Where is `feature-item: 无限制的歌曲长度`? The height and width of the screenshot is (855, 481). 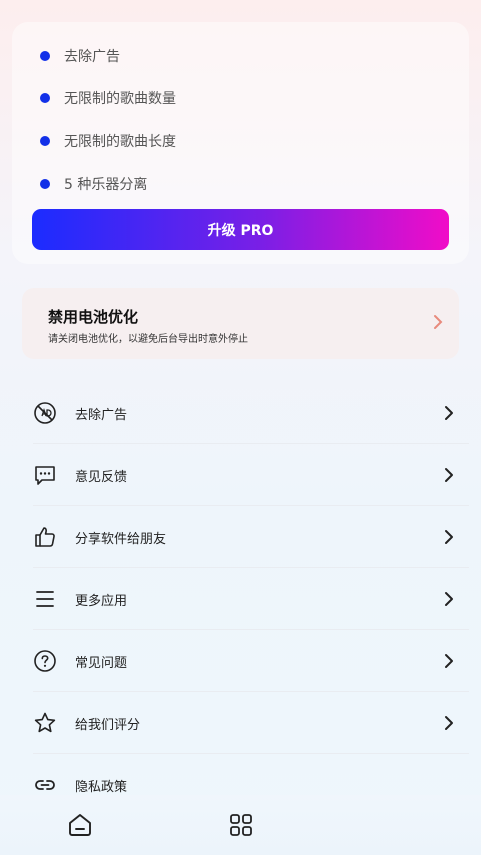
feature-item: 无限制的歌曲长度 is located at coordinates (108, 141).